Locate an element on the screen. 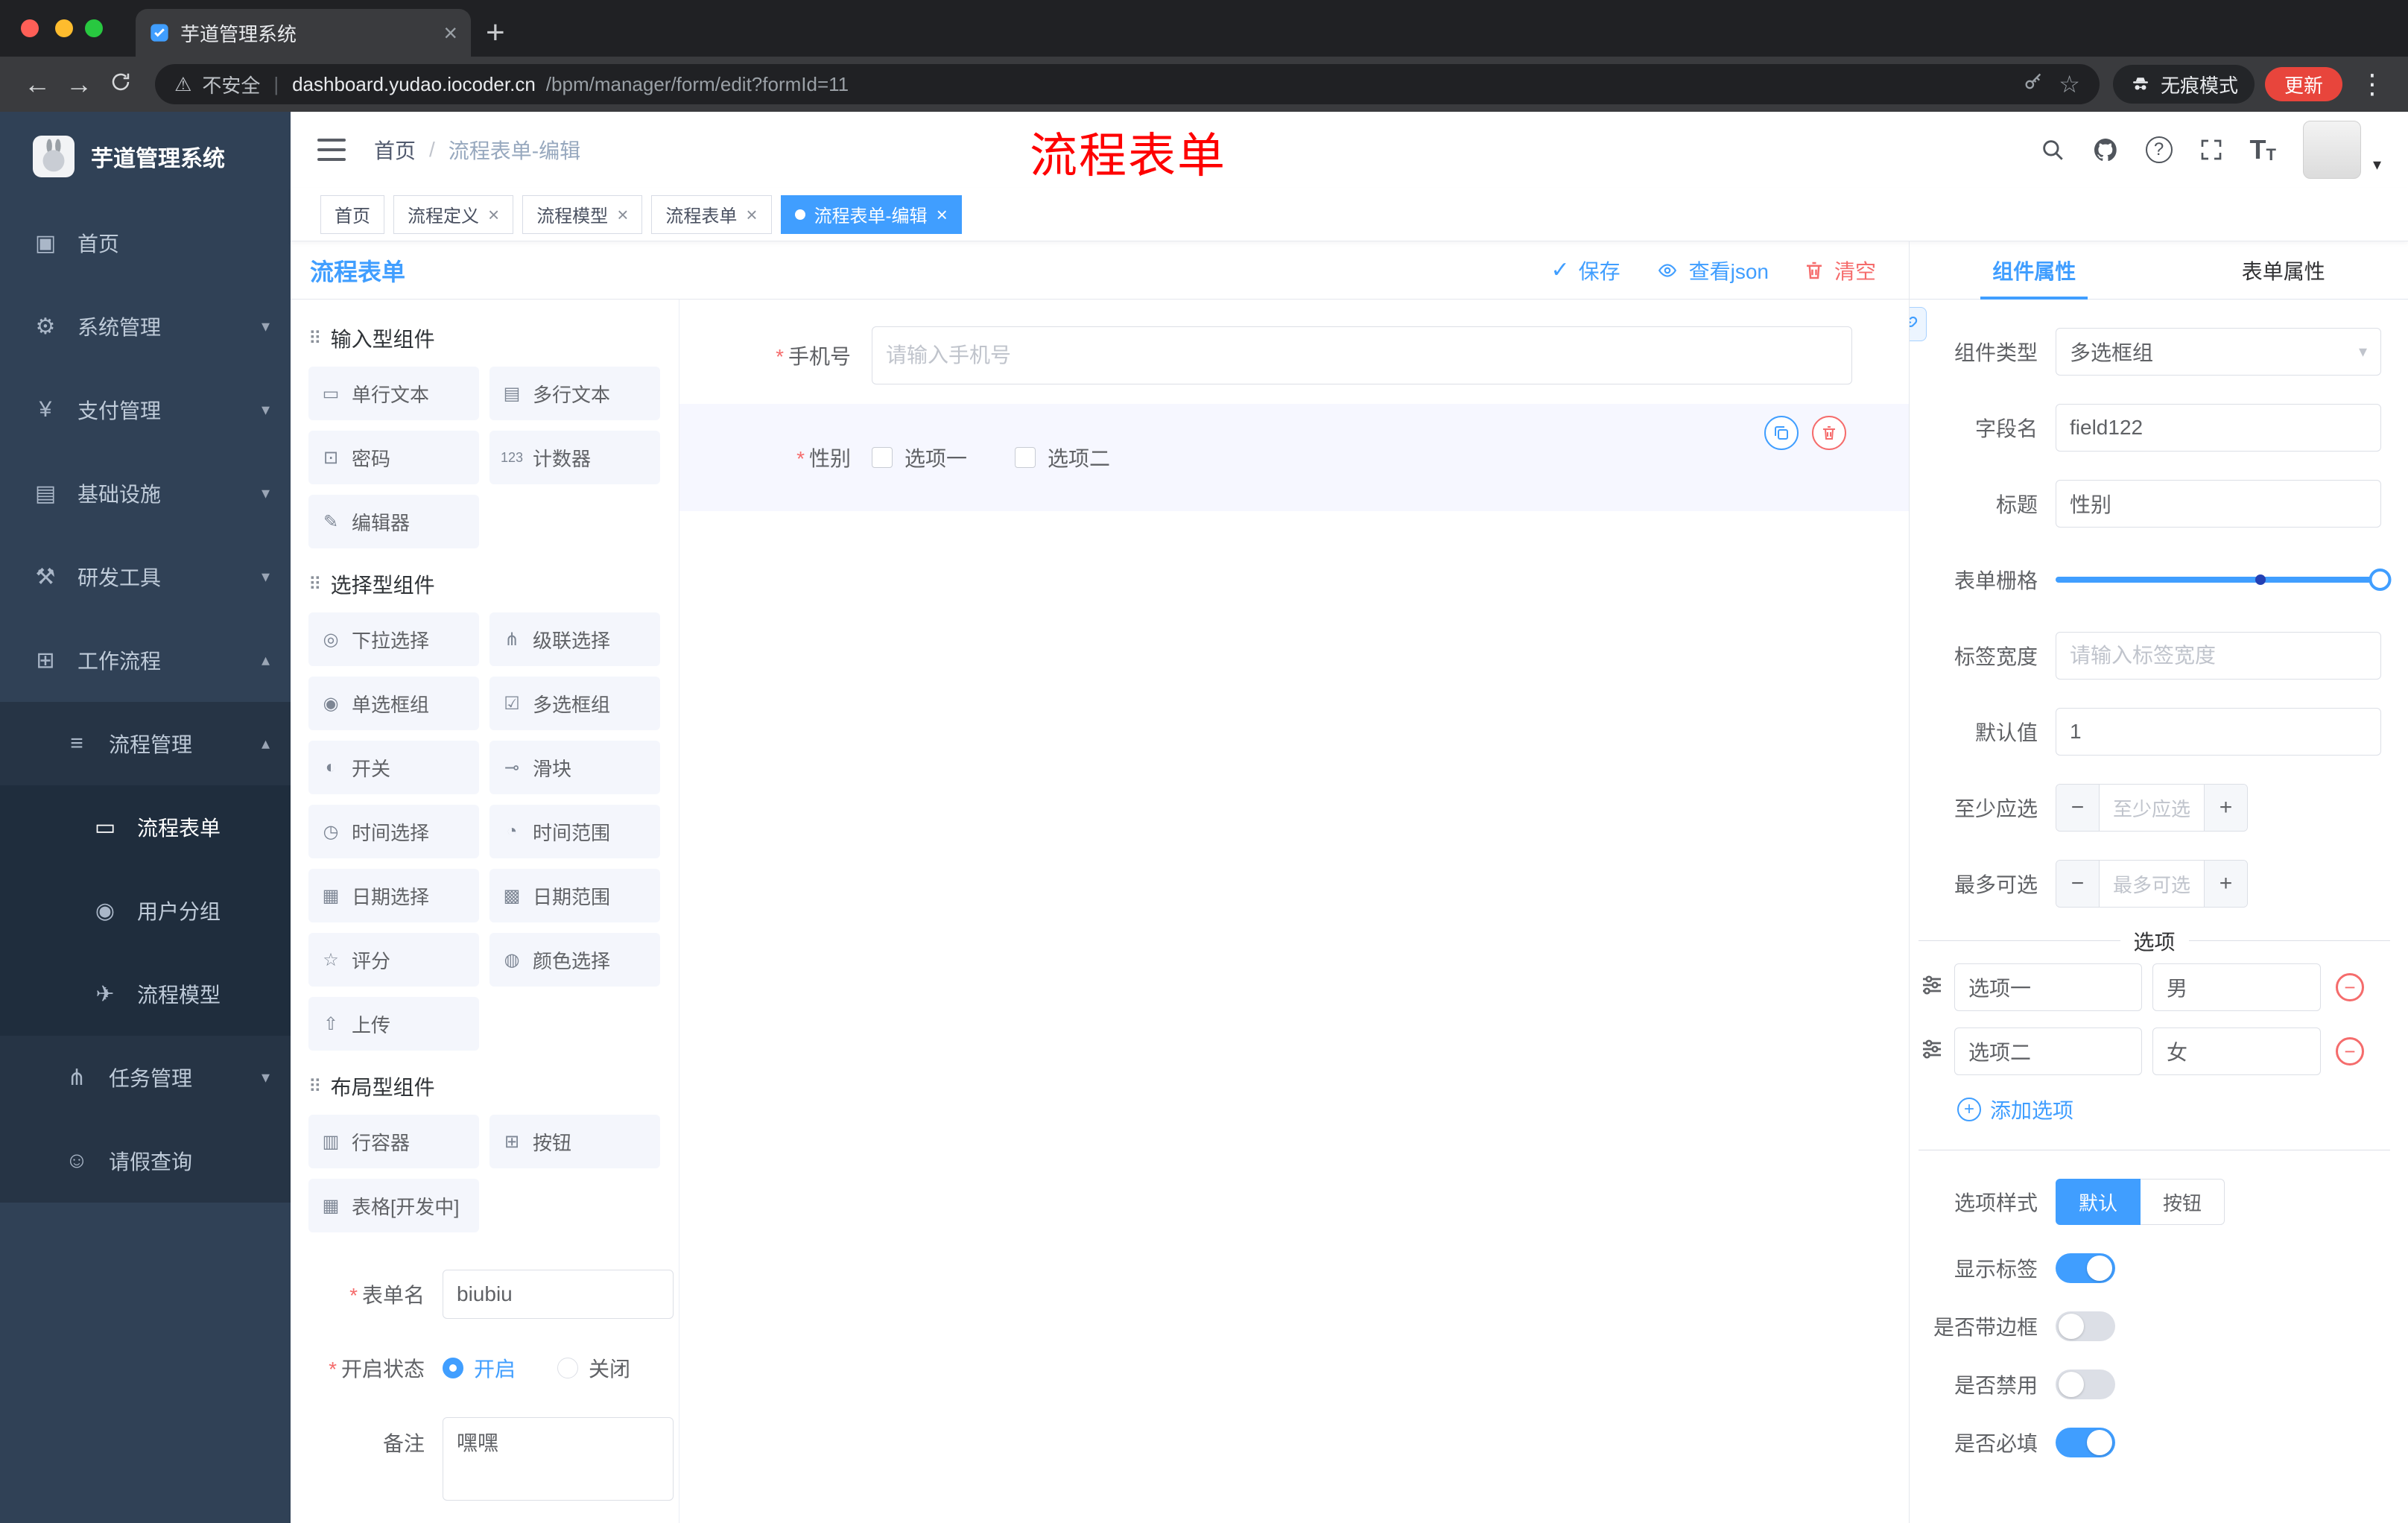 The image size is (2408, 1523). hamburger-icon is located at coordinates (331, 150).